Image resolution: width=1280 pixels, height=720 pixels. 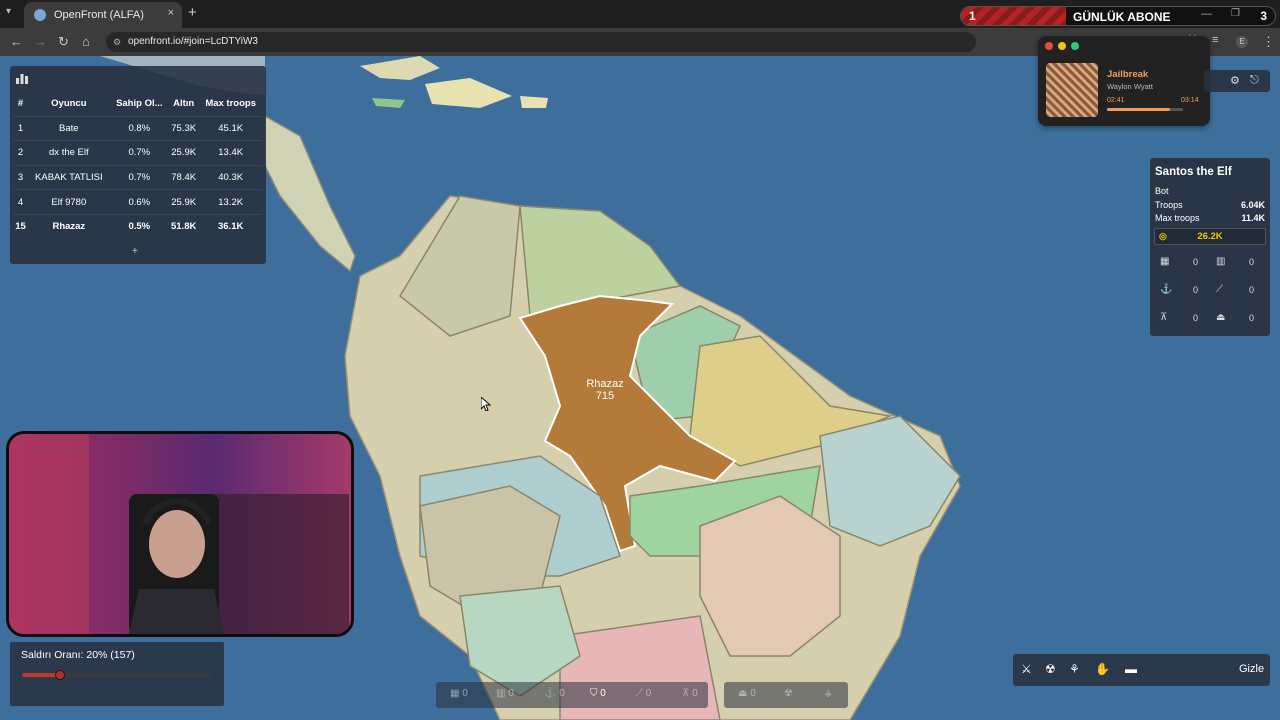 What do you see at coordinates (21, 153) in the screenshot?
I see `cell-rank: 2` at bounding box center [21, 153].